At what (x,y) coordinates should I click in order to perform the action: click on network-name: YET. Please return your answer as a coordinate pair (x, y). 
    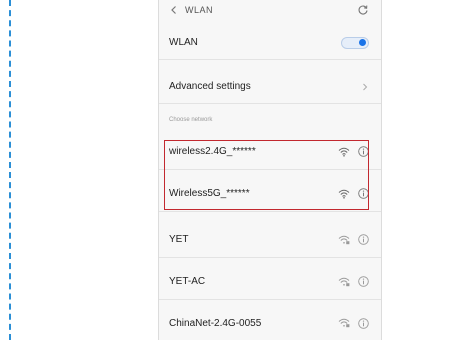
    Looking at the image, I should click on (179, 239).